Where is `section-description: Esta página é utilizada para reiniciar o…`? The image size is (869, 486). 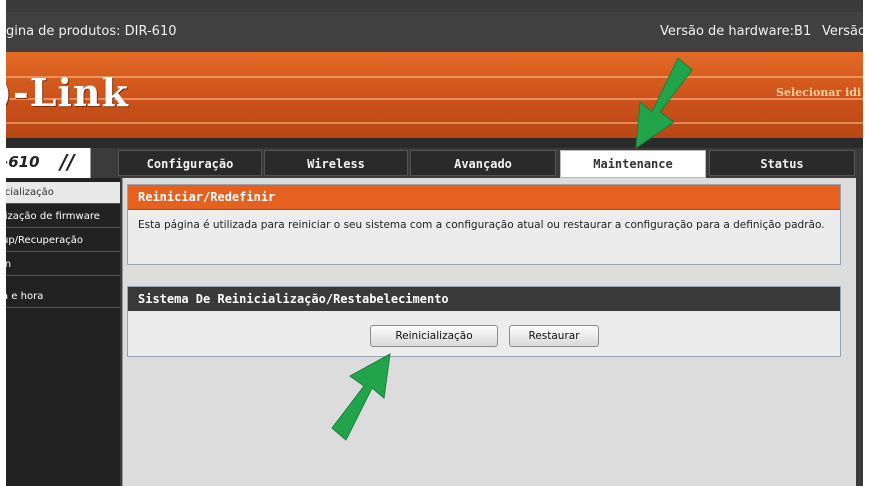 section-description: Esta página é utilizada para reiniciar o… is located at coordinates (481, 225).